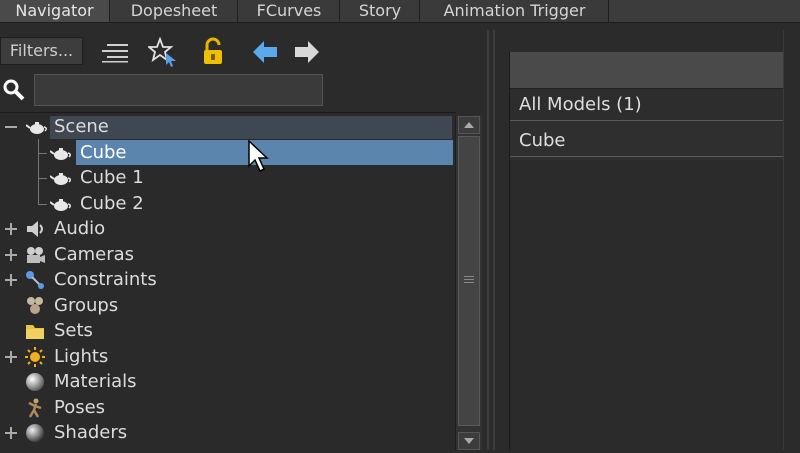 This screenshot has height=453, width=800. What do you see at coordinates (91, 432) in the screenshot?
I see `tree-label-shaders: Shaders` at bounding box center [91, 432].